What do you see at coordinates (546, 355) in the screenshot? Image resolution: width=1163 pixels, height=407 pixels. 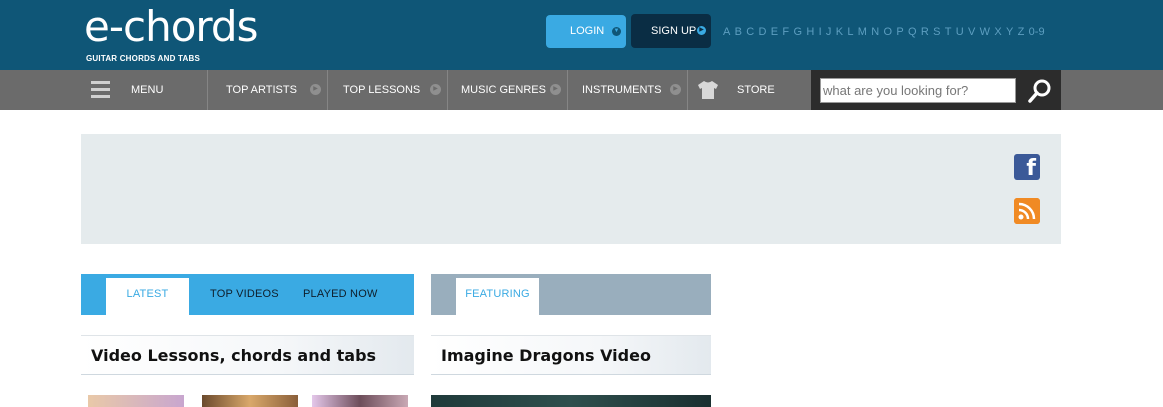 I see `right-panel-title: Imagine Dragons Video` at bounding box center [546, 355].